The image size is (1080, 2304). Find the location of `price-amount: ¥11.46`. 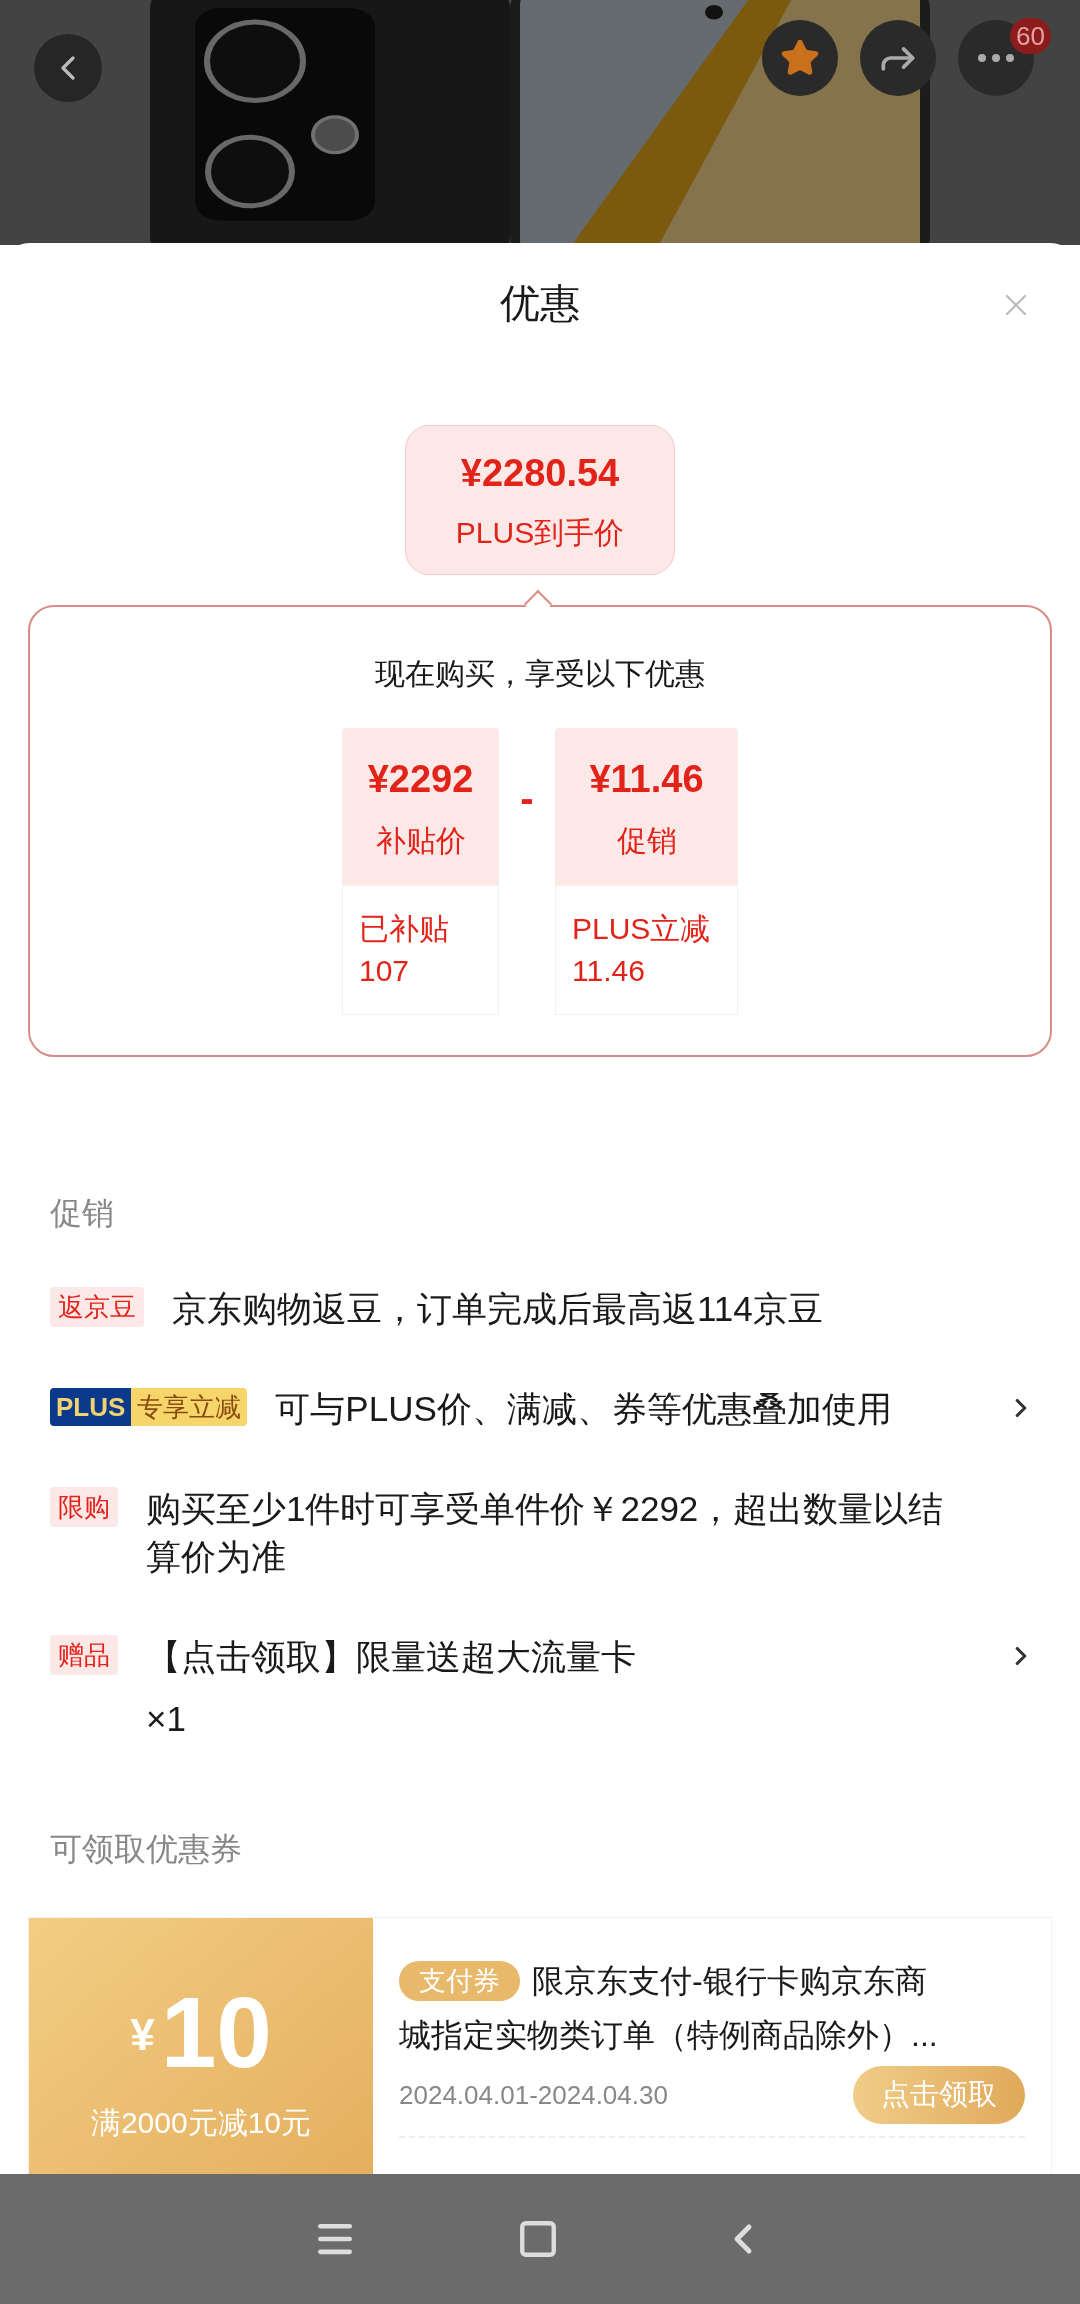

price-amount: ¥11.46 is located at coordinates (646, 779).